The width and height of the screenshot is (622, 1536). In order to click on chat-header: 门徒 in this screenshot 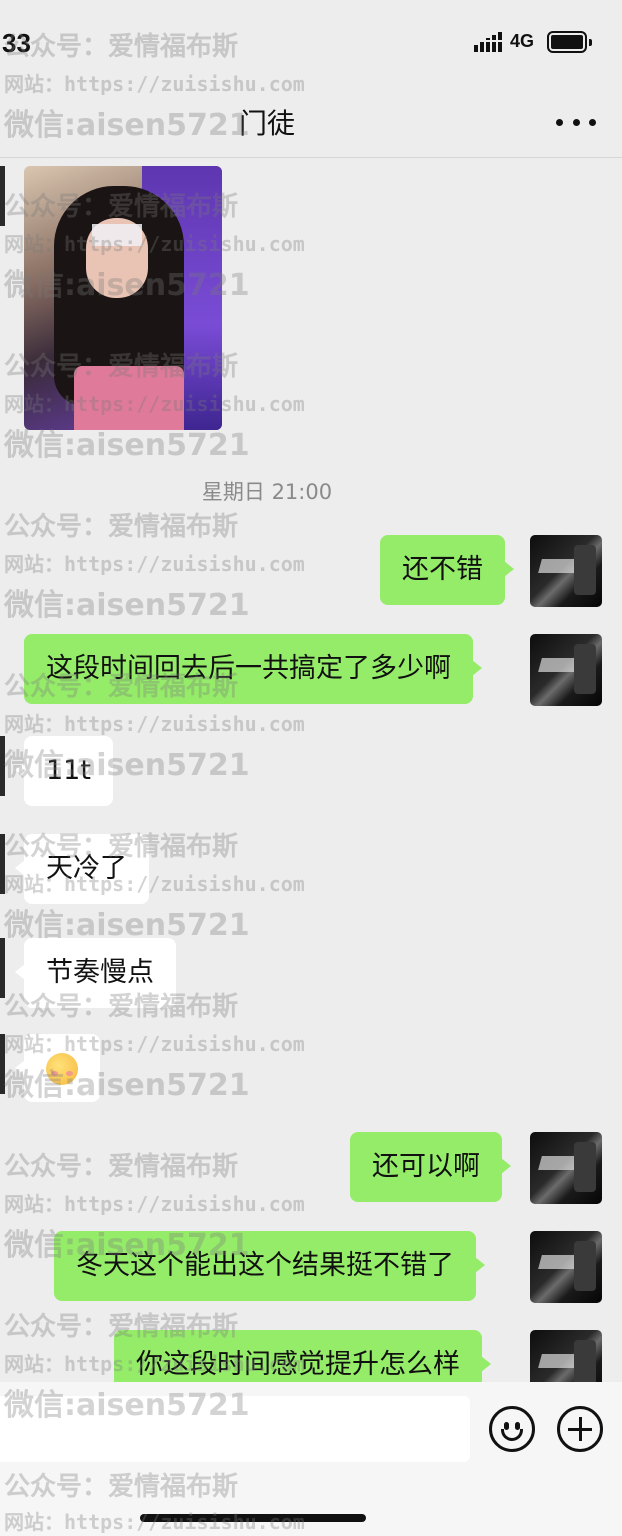, I will do `click(311, 122)`.